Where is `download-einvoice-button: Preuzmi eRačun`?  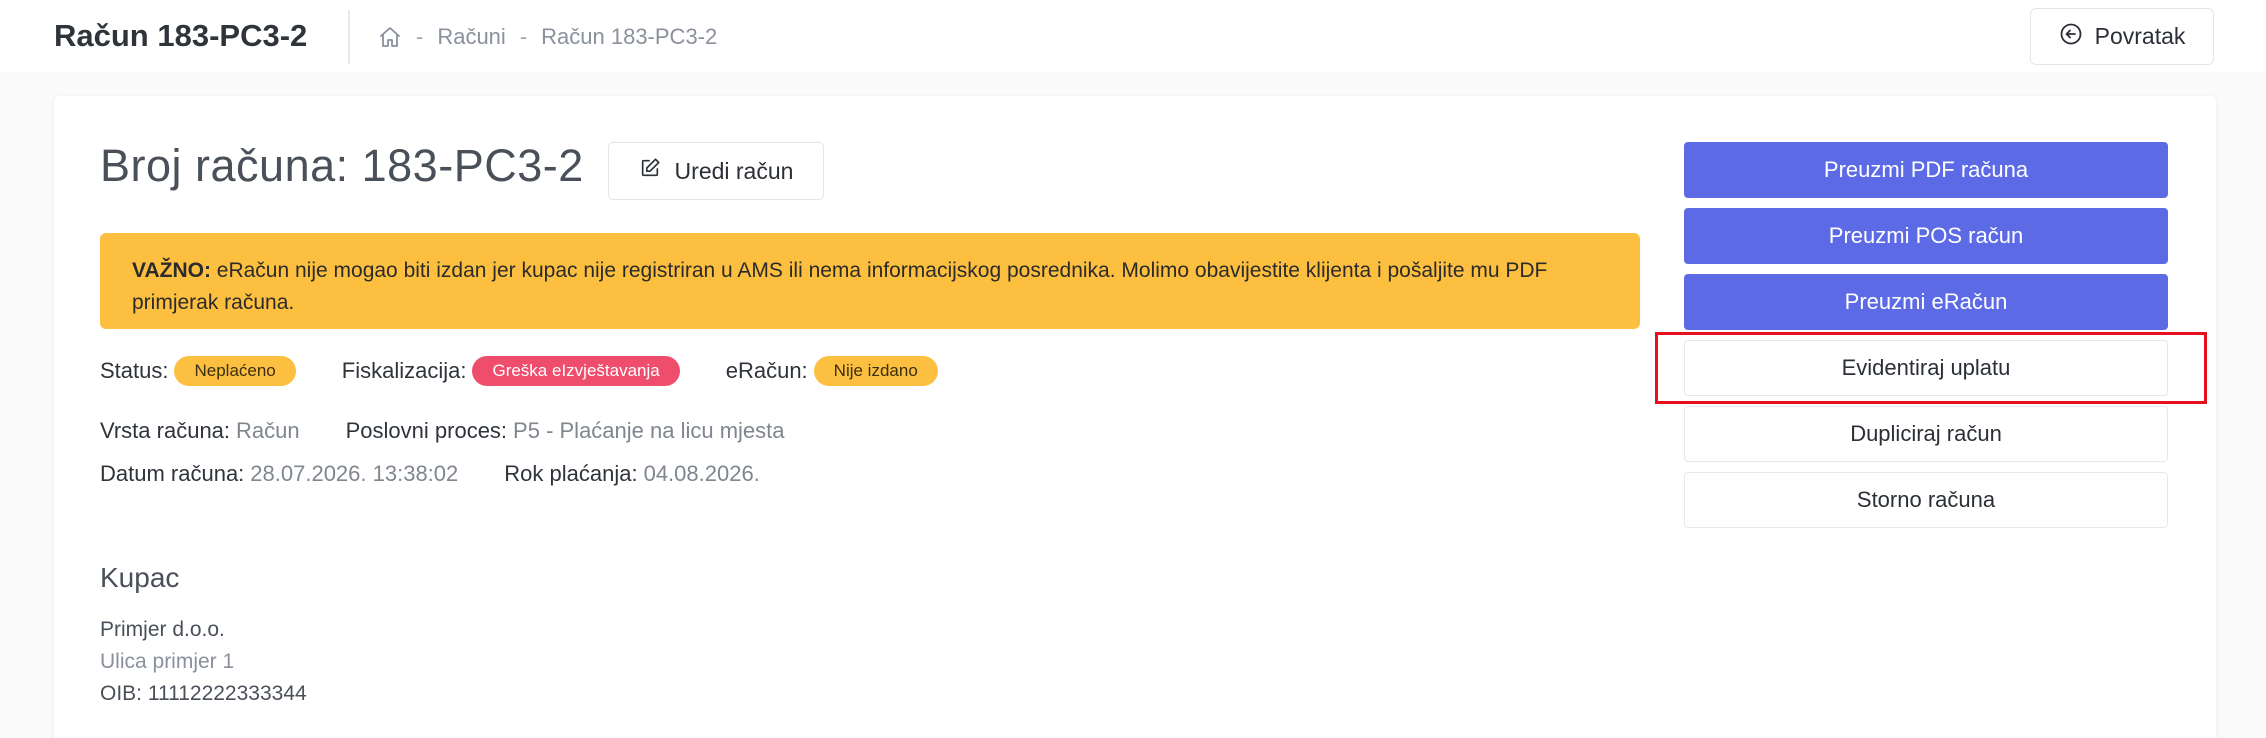
download-einvoice-button: Preuzmi eRačun is located at coordinates (1926, 302).